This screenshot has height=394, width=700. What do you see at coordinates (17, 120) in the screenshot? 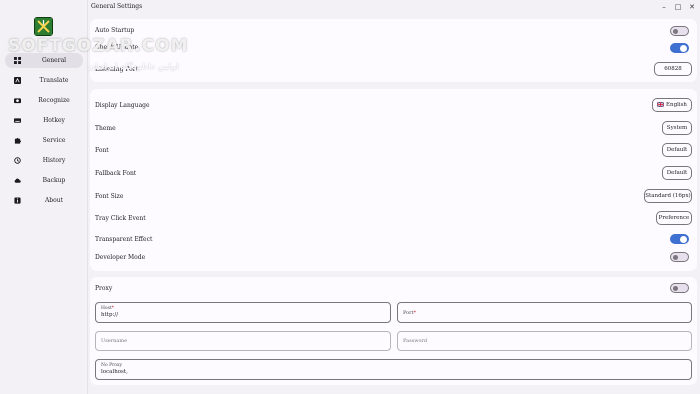
I see `keyboard-icon` at bounding box center [17, 120].